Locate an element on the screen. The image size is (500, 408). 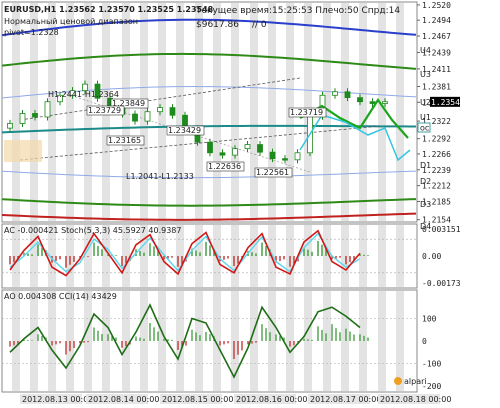
label-low-range: L1.2041-L1.2133 is located at coordinates (160, 176).